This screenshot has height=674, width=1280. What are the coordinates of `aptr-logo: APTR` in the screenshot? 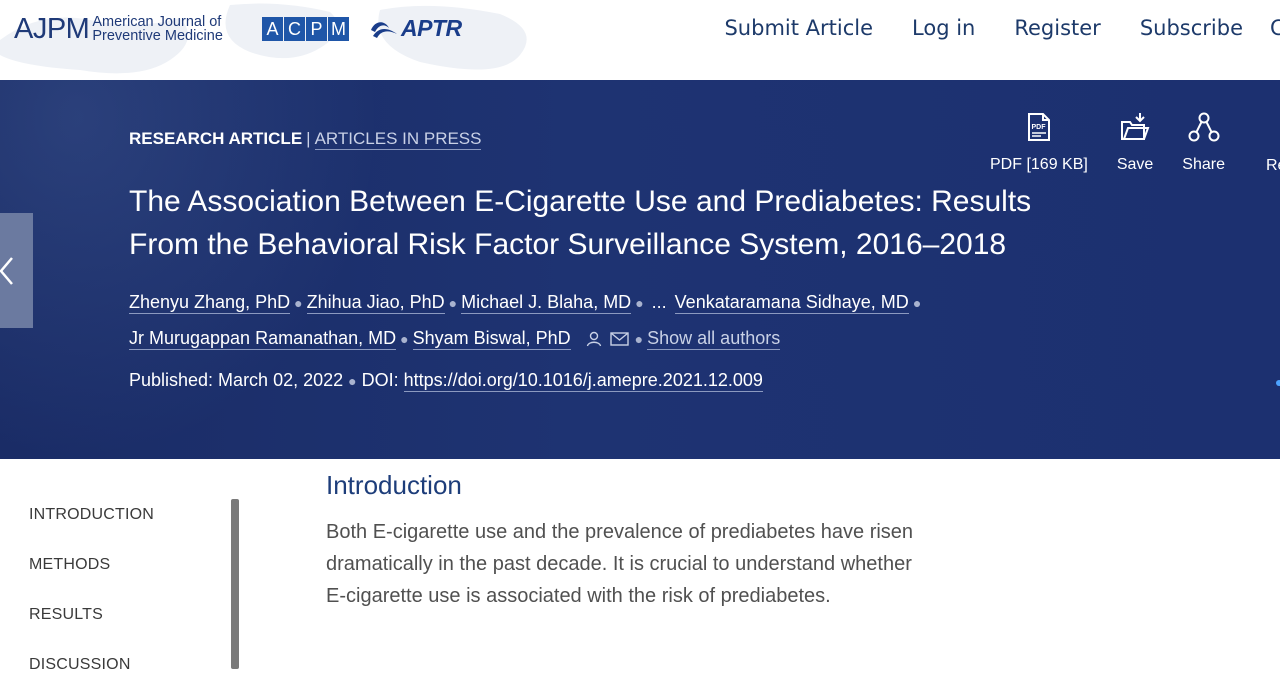 It's located at (415, 28).